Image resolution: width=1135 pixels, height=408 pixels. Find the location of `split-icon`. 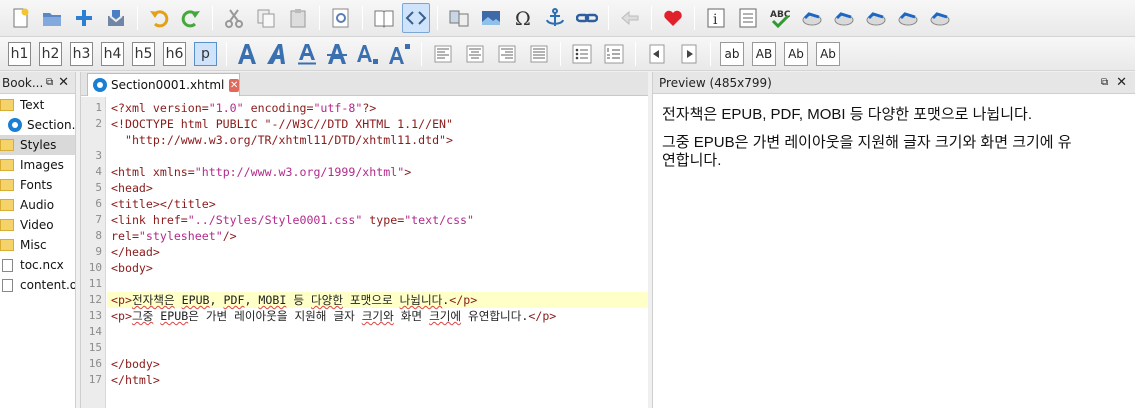

split-icon is located at coordinates (459, 18).